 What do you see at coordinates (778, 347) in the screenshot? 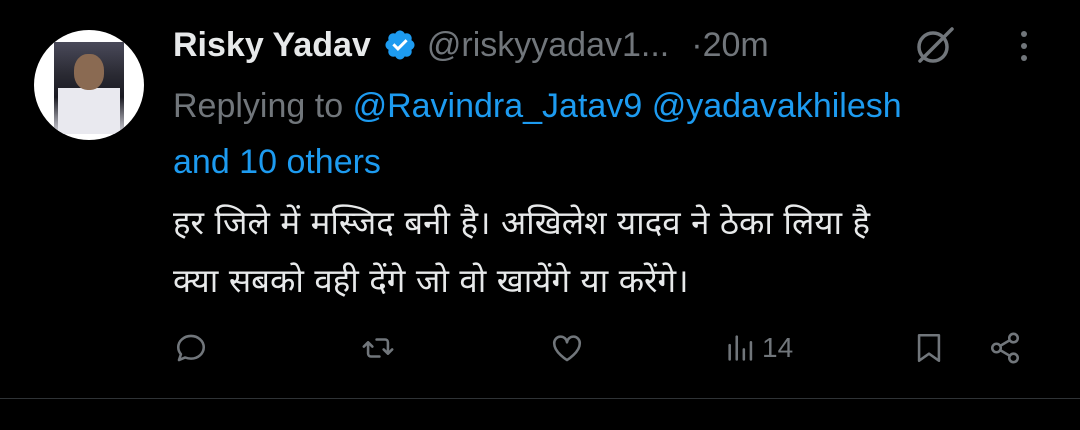
I see `views-count: 14` at bounding box center [778, 347].